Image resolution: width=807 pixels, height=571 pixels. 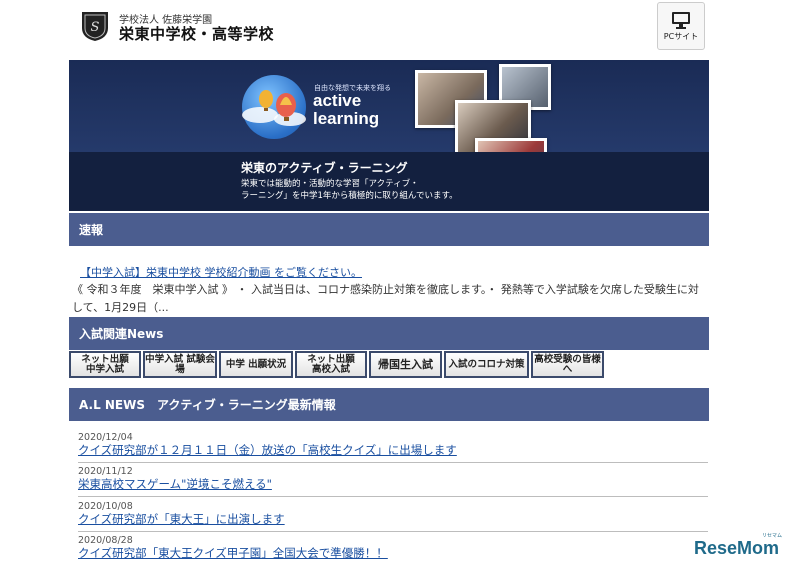 I want to click on school-name: 栄東中学校・高等学校, so click(x=196, y=33).